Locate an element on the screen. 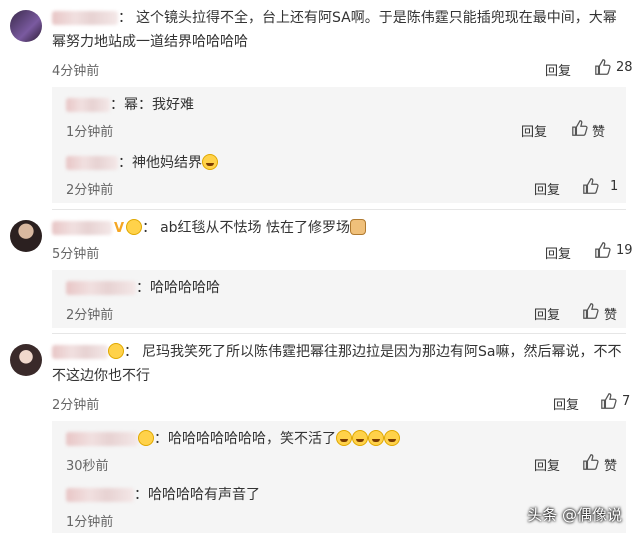 Image resolution: width=640 pixels, height=533 pixels. reply-text: ：神他妈结界 is located at coordinates (341, 163).